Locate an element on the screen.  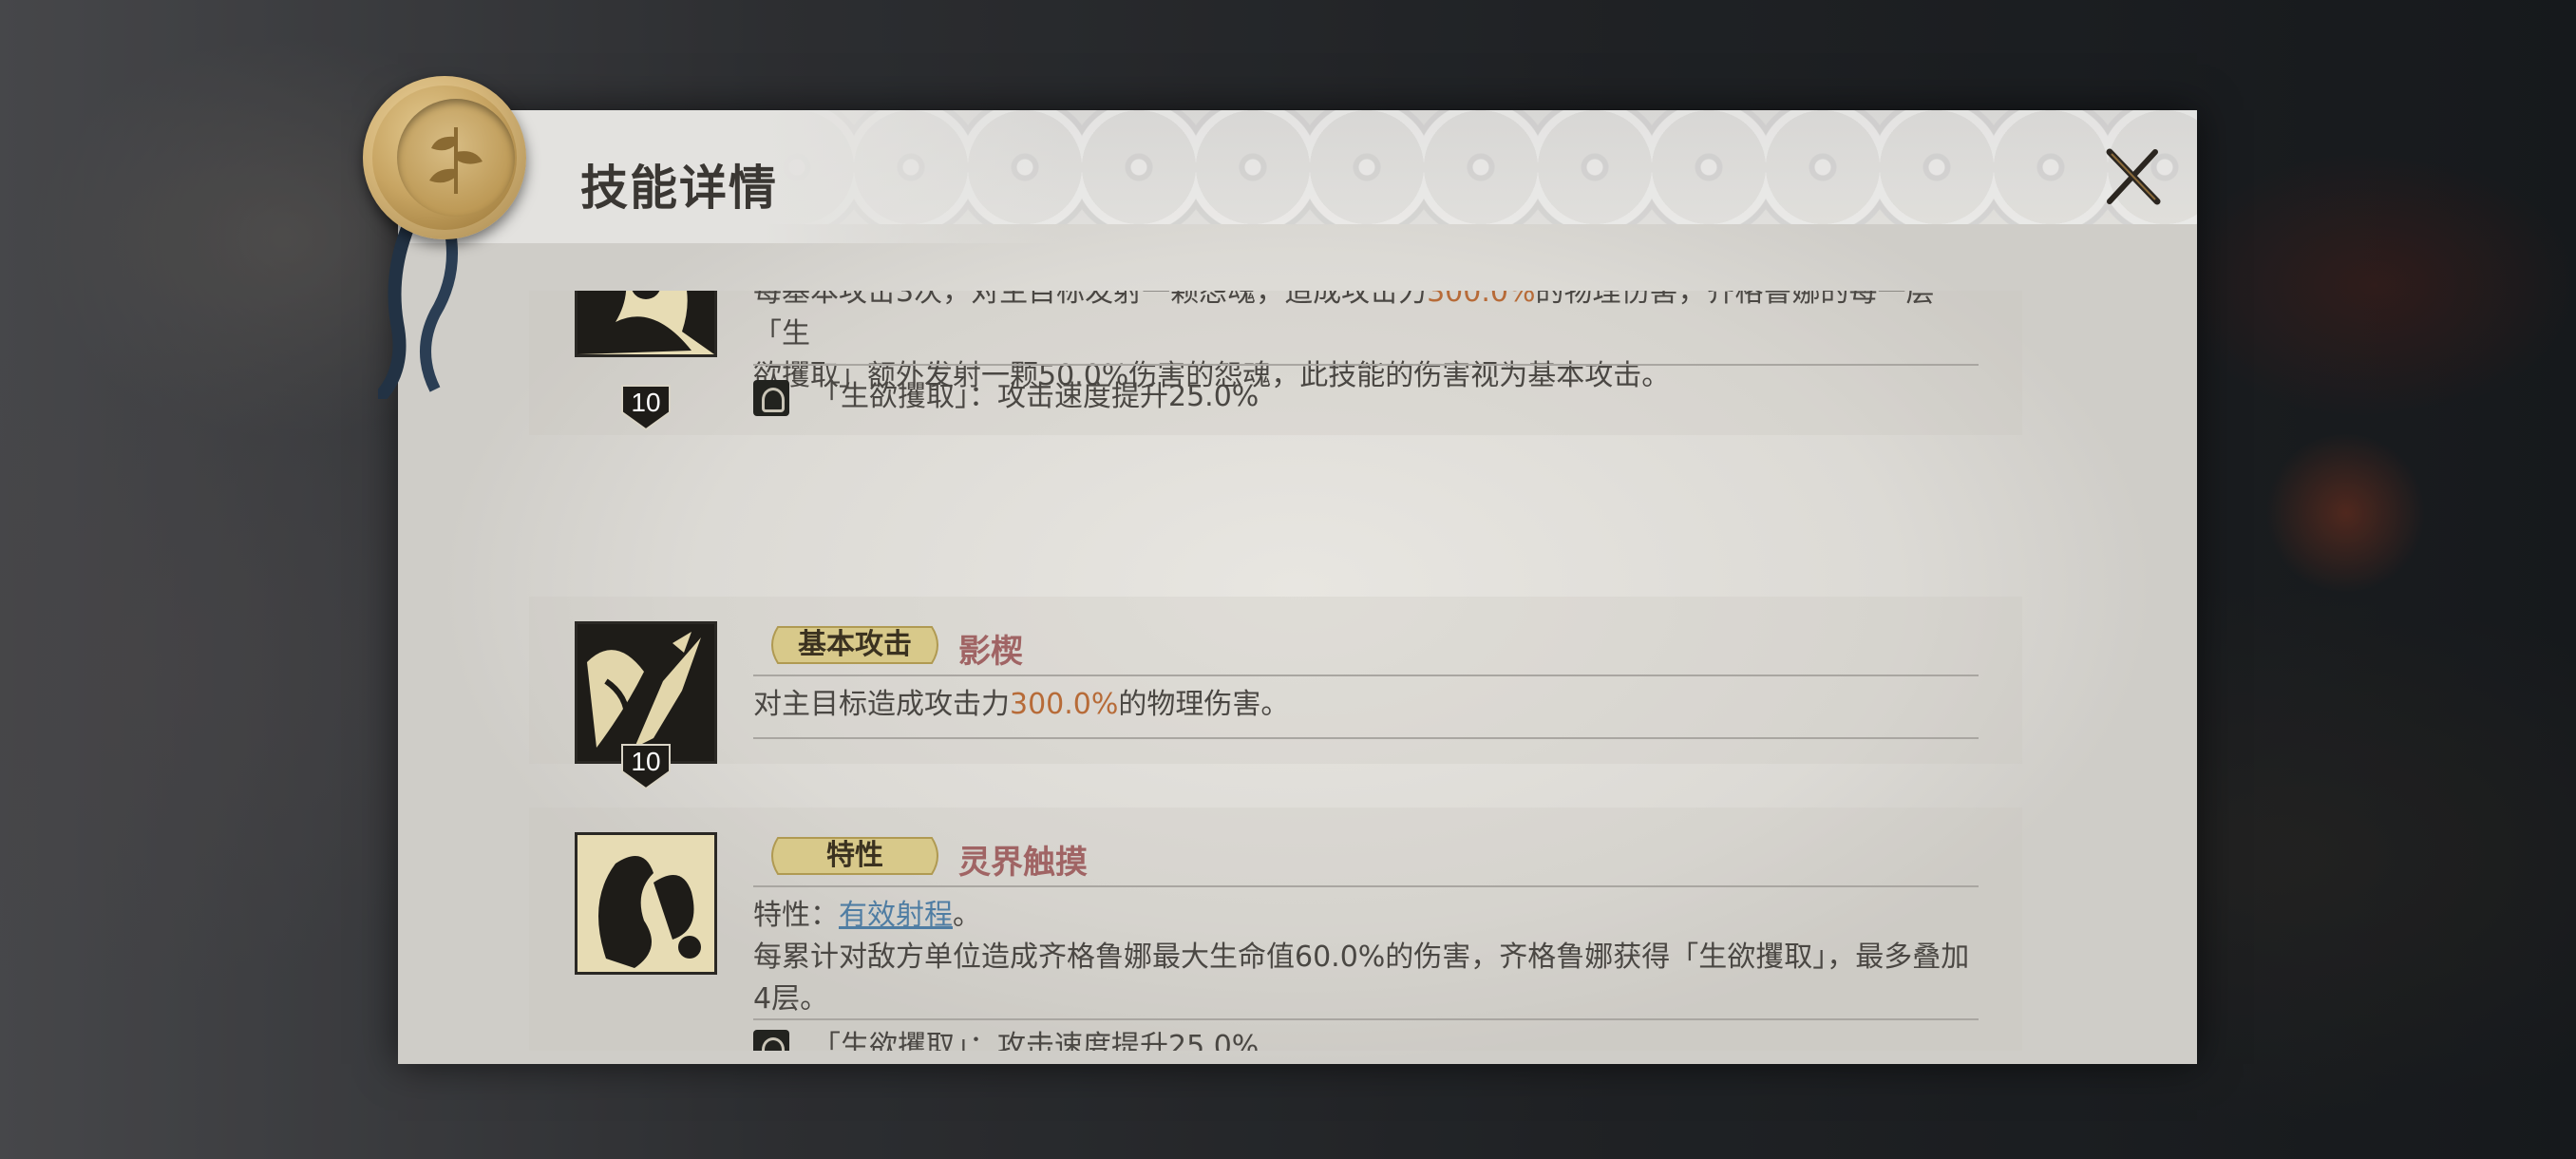
wax-seal-decoration is located at coordinates (445, 237).